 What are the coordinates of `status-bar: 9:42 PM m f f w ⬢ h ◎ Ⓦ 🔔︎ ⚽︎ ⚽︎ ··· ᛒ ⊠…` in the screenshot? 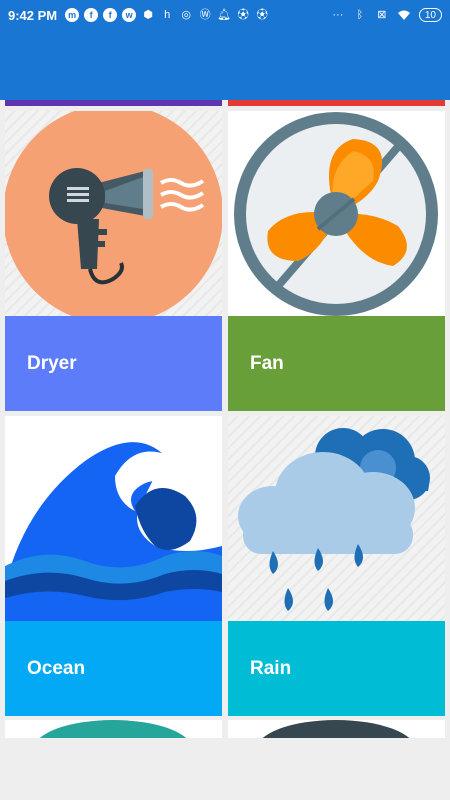 It's located at (225, 15).